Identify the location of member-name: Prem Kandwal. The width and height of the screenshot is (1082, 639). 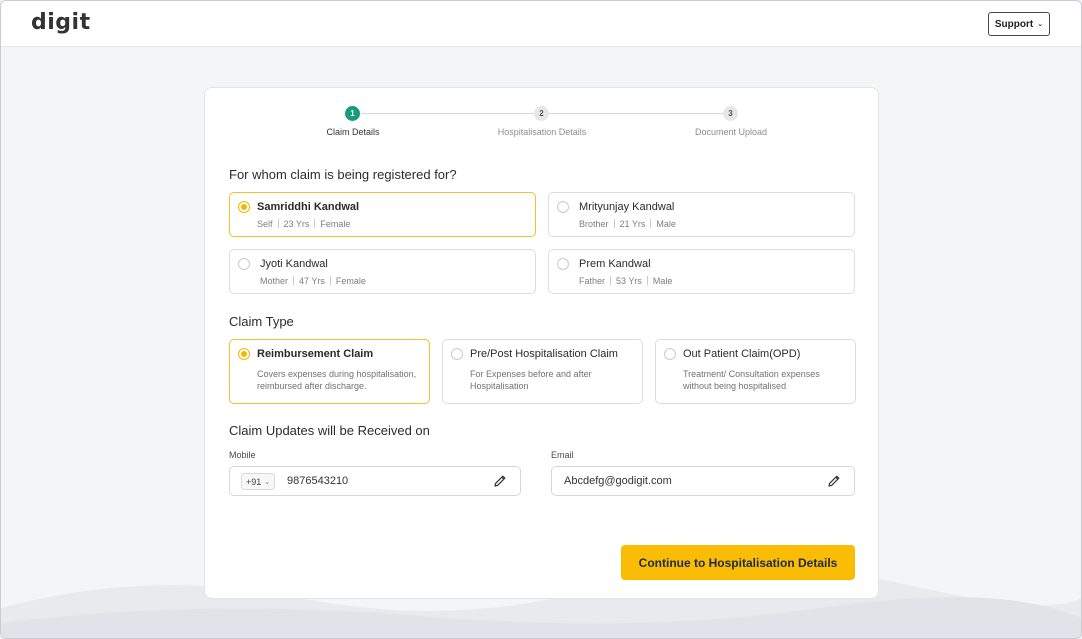
(615, 264).